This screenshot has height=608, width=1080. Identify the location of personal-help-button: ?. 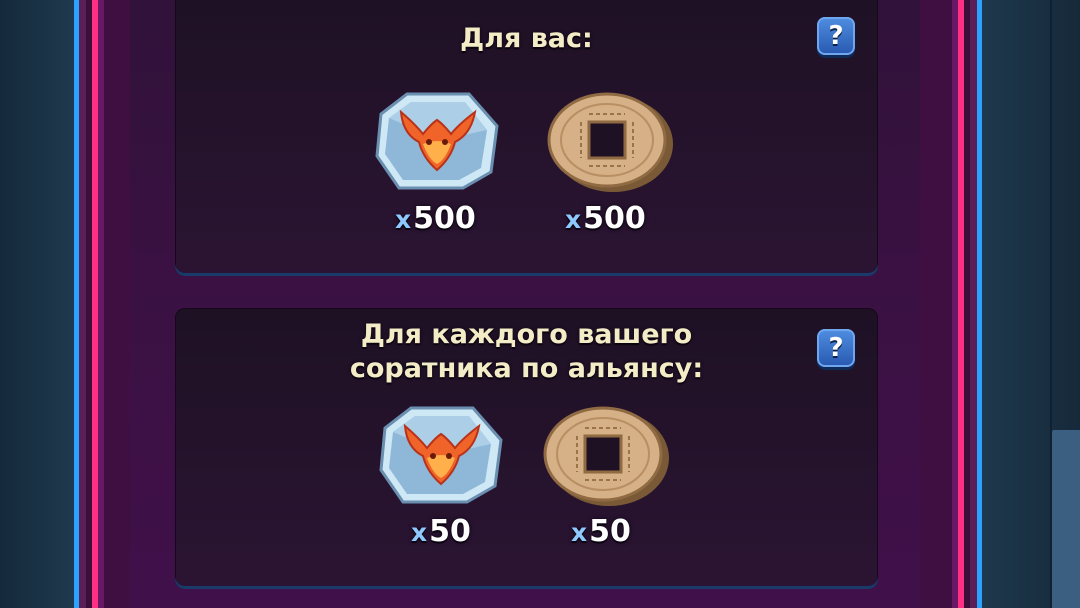
(836, 36).